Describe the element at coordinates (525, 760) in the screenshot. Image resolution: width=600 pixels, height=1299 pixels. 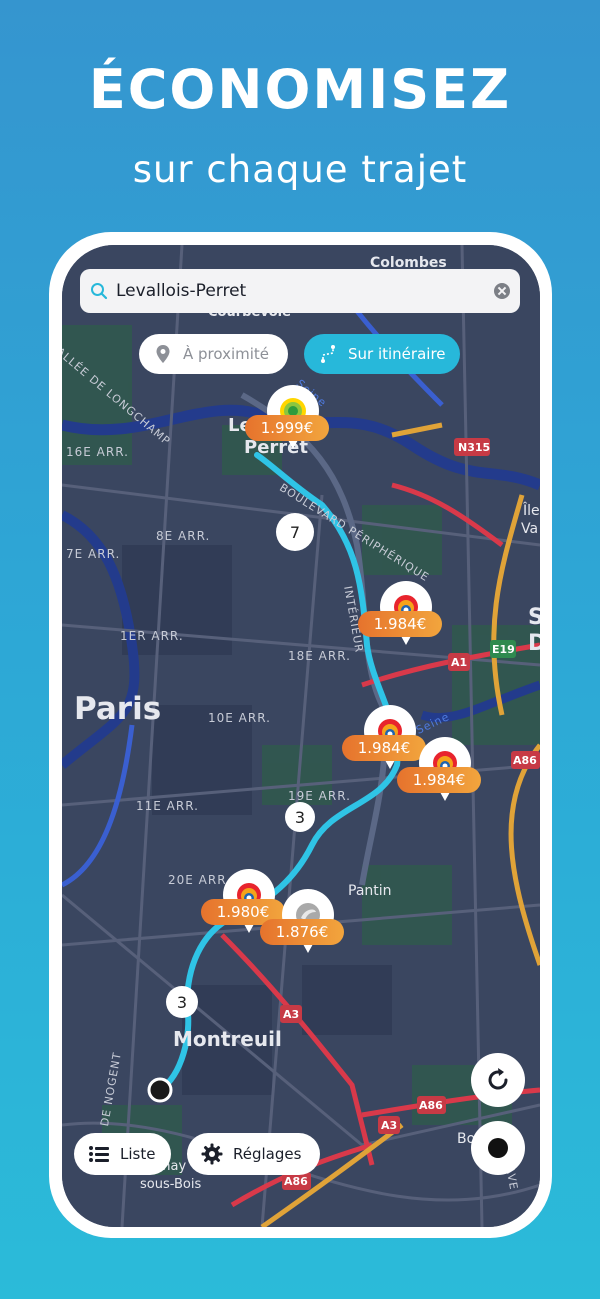
I see `road-badge-a86-right: A86` at that location.